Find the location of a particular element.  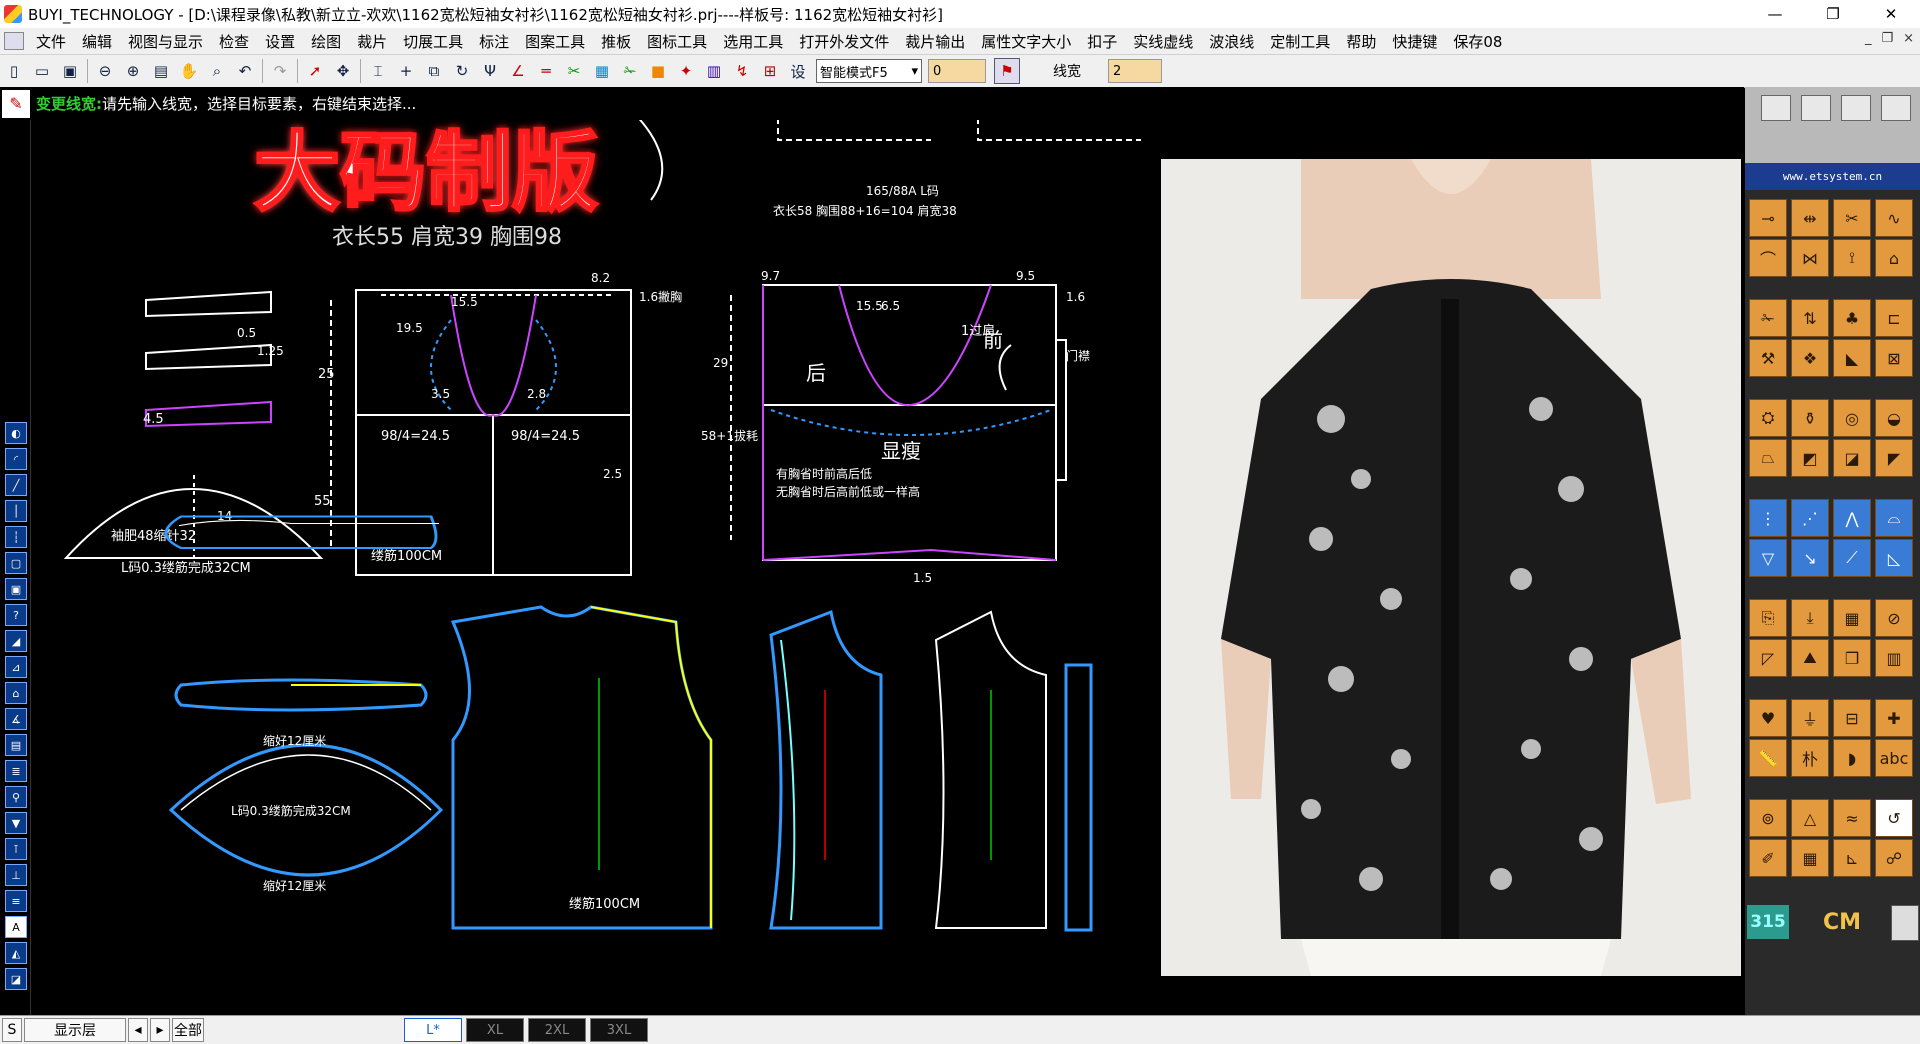

tool-funnel-icon: ⏚ is located at coordinates (1810, 718).